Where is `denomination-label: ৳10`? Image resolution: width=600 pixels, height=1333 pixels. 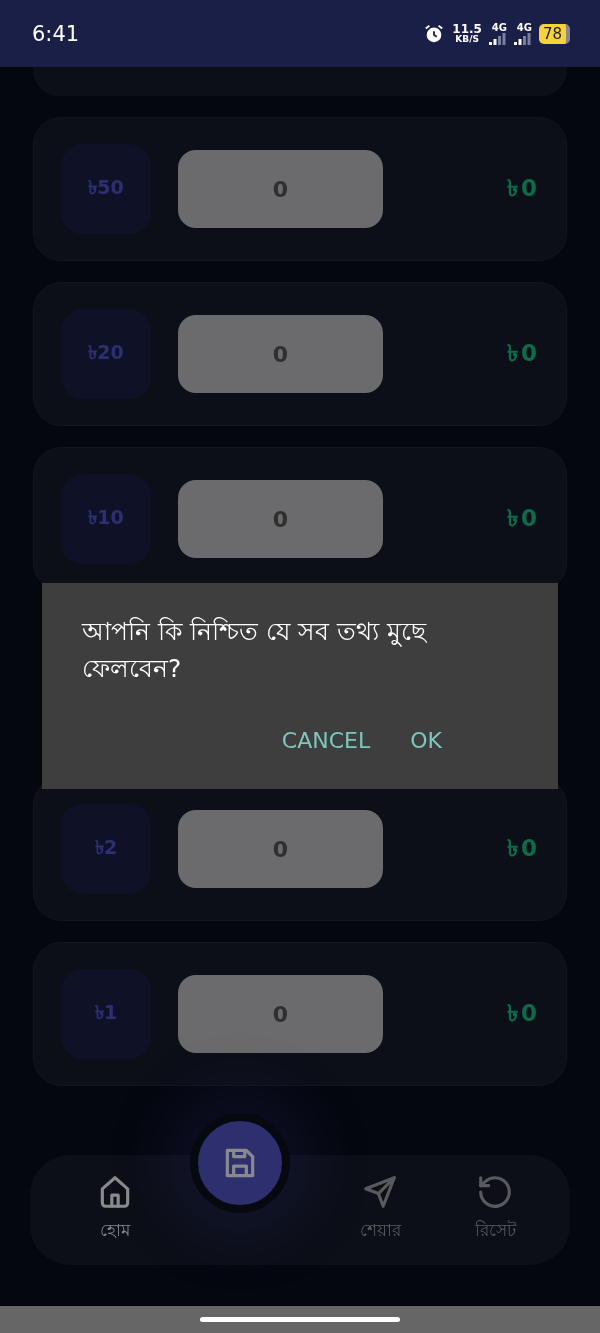 denomination-label: ৳10 is located at coordinates (106, 519).